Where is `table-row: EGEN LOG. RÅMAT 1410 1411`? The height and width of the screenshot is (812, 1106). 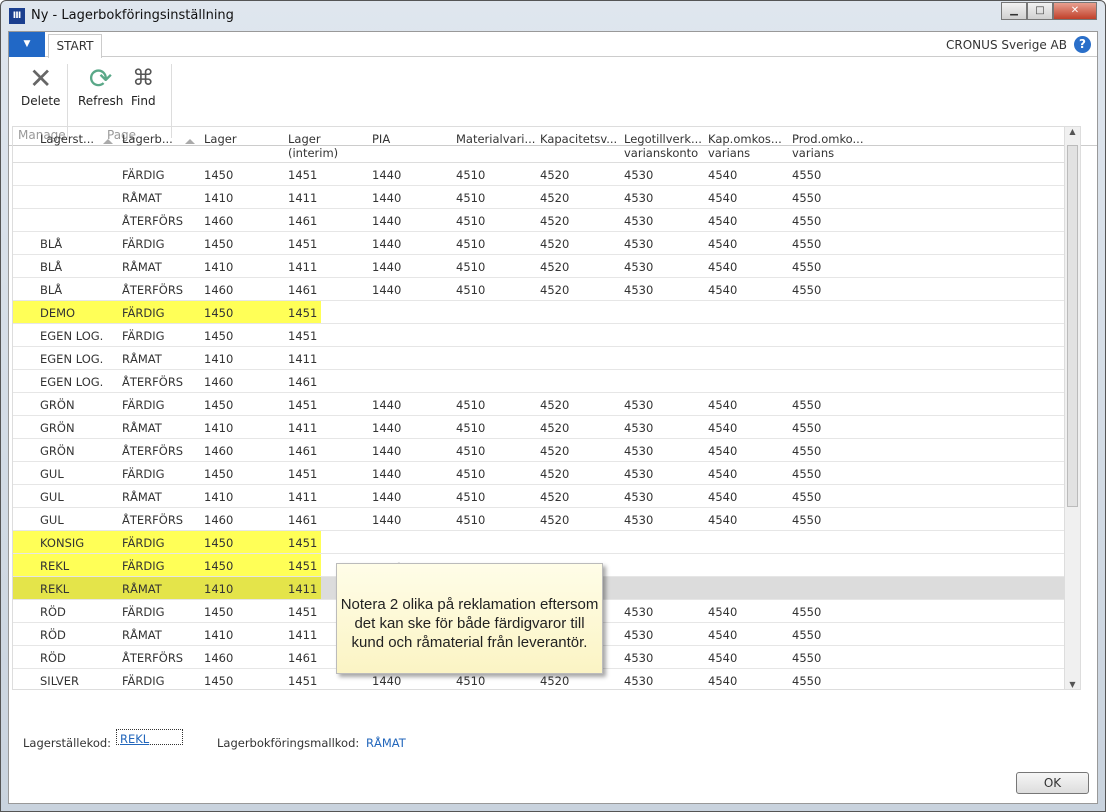
table-row: EGEN LOG. RÅMAT 1410 1411 is located at coordinates (539, 358).